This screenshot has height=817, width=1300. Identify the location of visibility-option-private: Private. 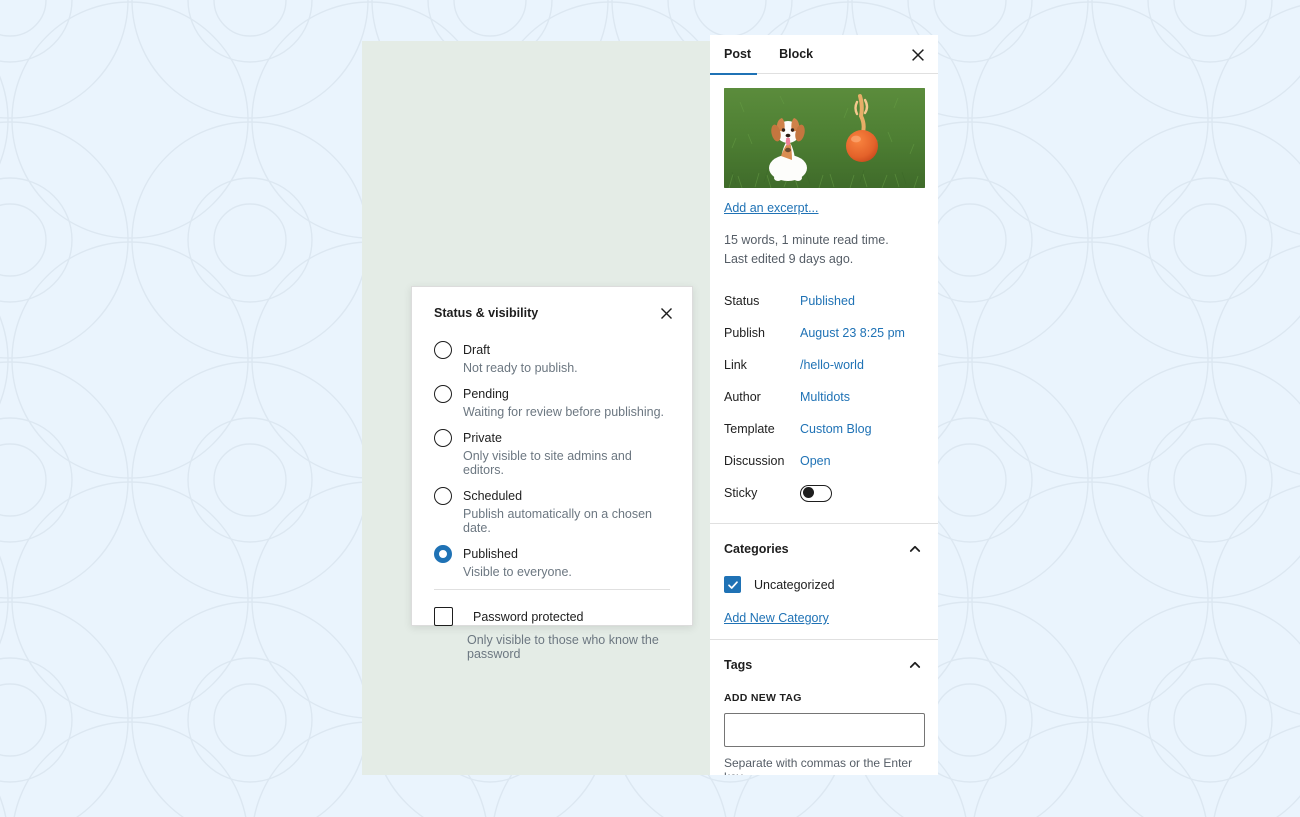
(552, 438).